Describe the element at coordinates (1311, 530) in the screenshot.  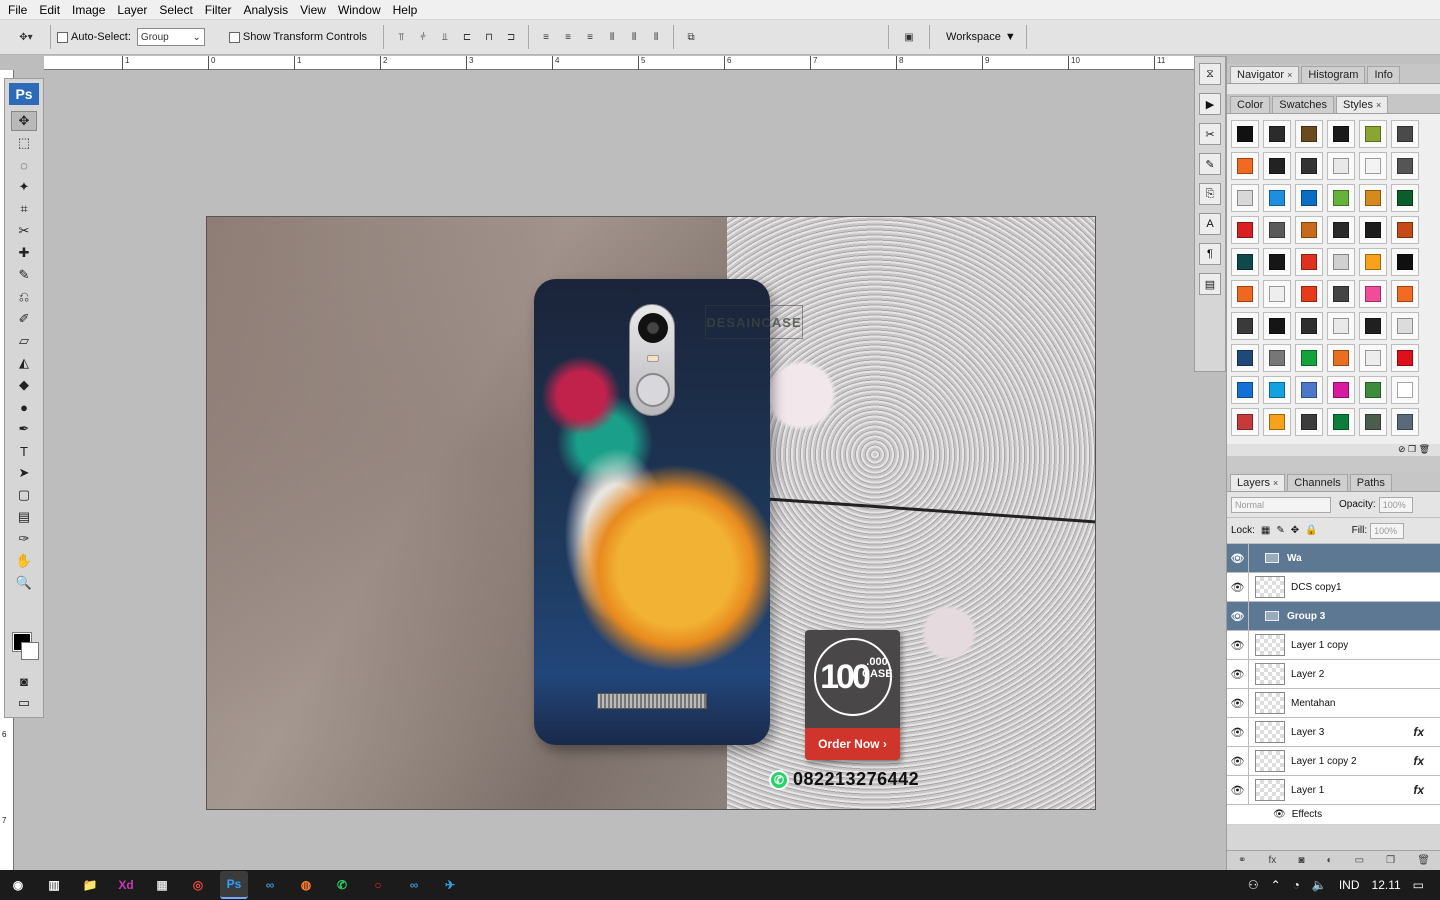
I see `lock-all-icon: 🔒` at that location.